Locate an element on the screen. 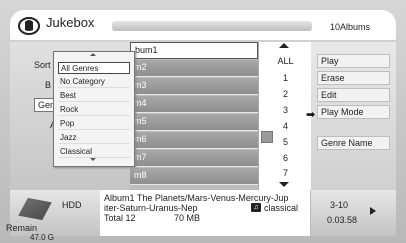 Image resolution: width=406 pixels, height=243 pixels. play-mode-button: Play Mode is located at coordinates (353, 112).